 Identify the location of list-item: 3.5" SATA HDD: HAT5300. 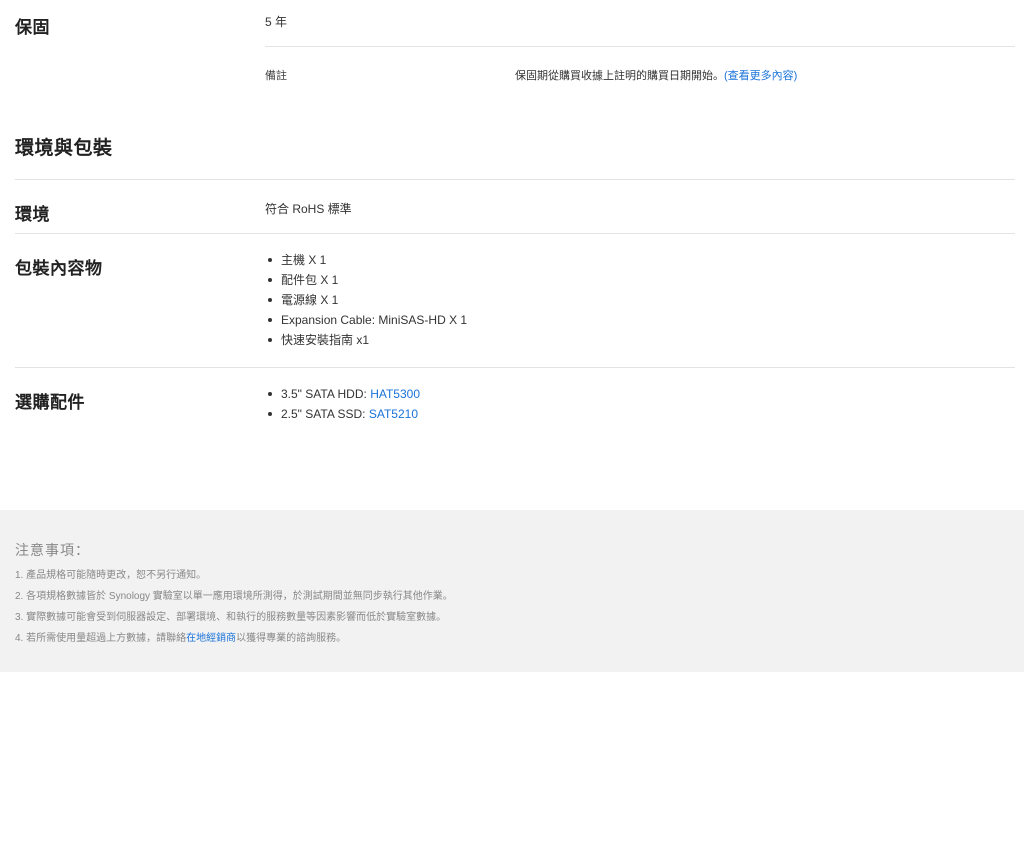
(342, 394).